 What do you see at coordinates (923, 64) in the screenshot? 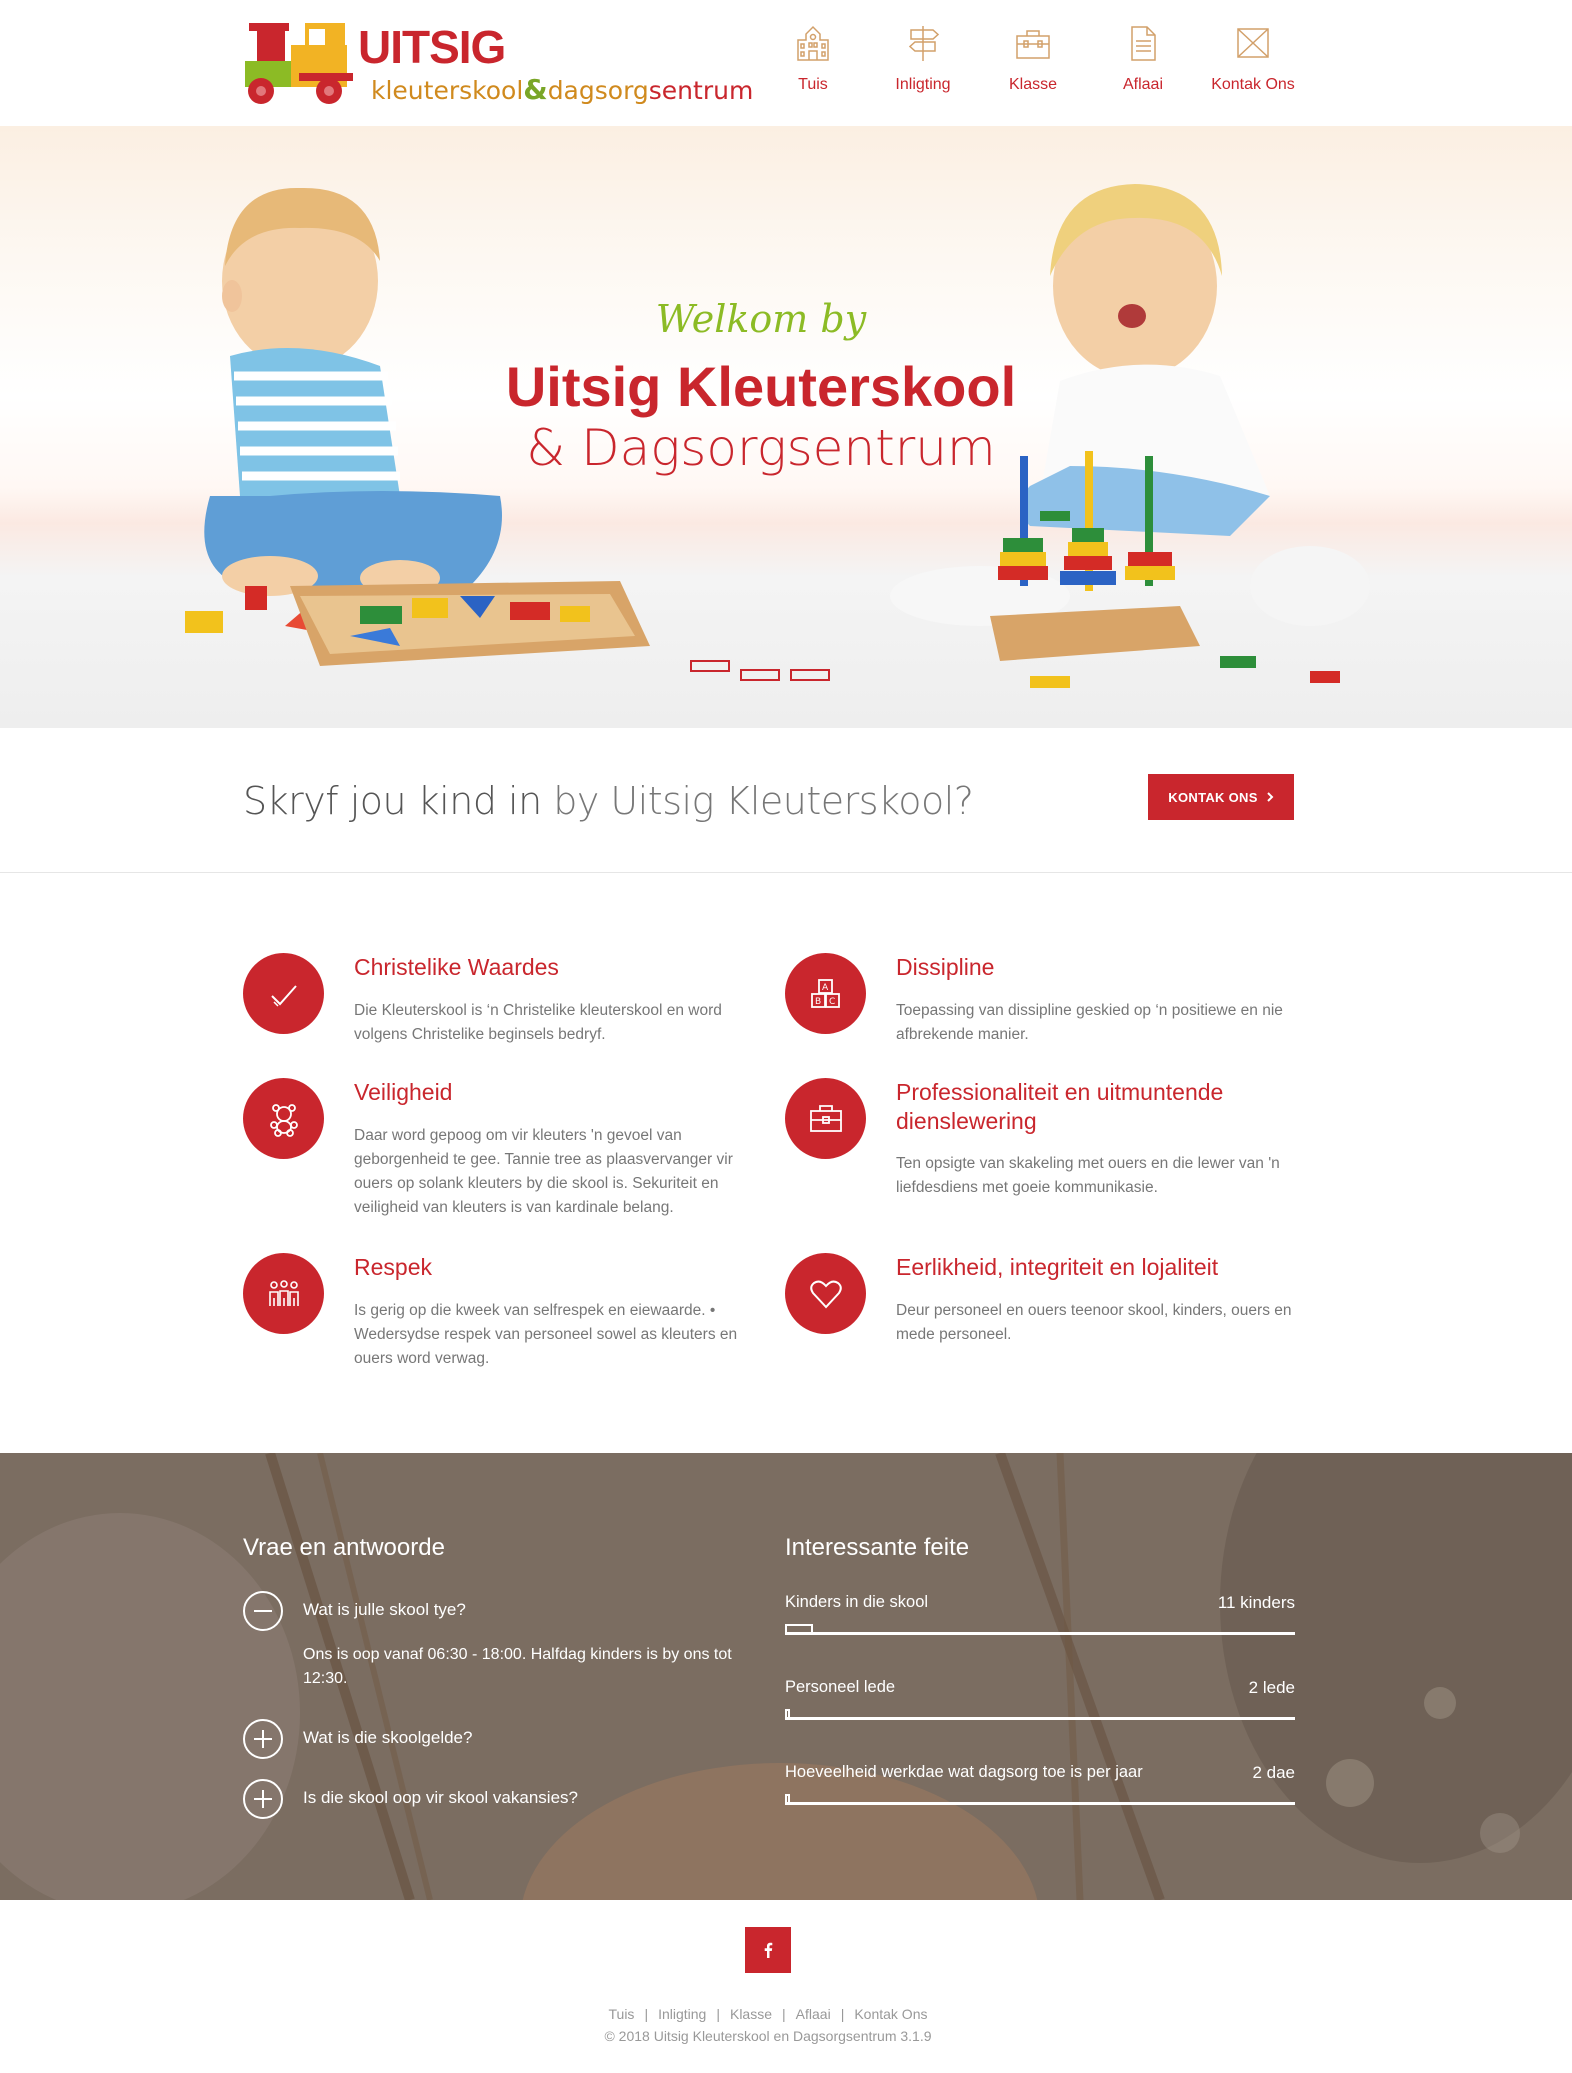
I see `nav-item-inligting: Inligting` at bounding box center [923, 64].